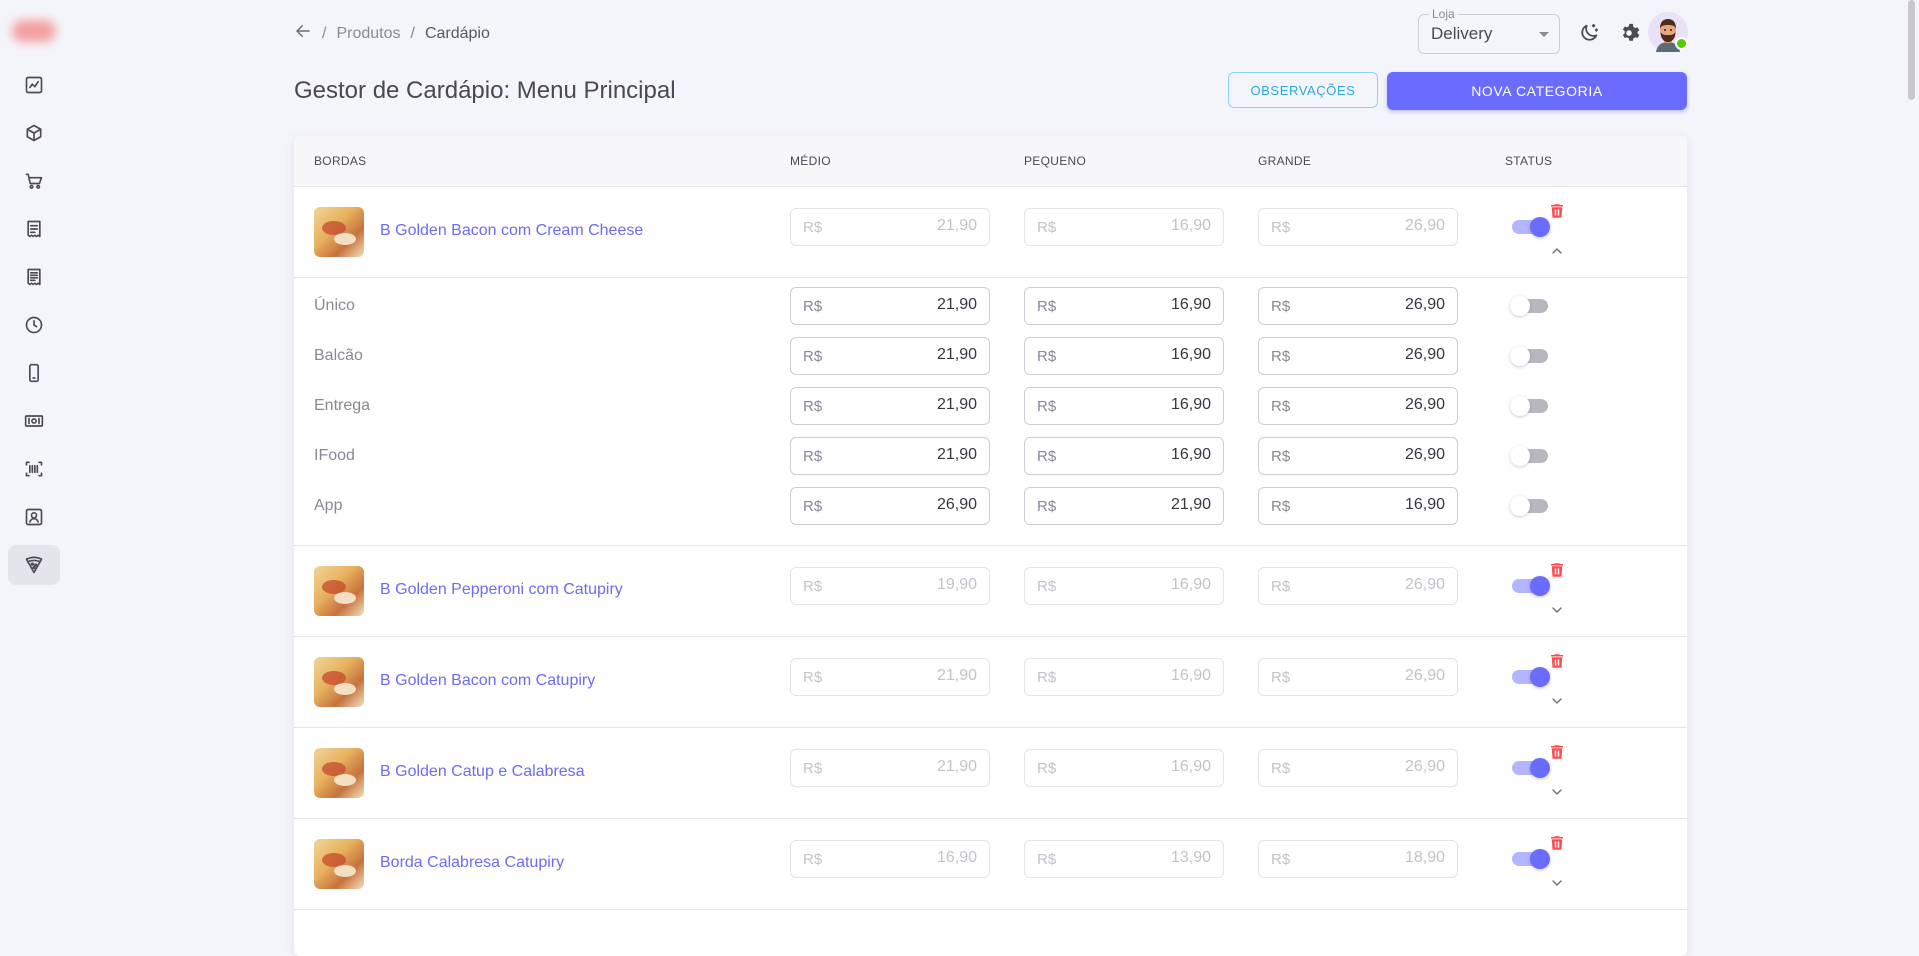 Image resolution: width=1919 pixels, height=956 pixels. I want to click on sidebar-item-cash, so click(34, 421).